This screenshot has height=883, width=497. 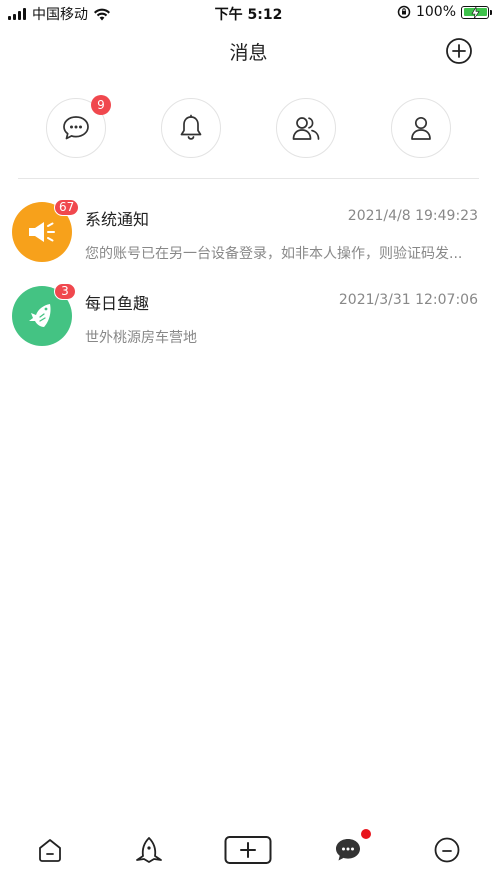 I want to click on system-unread-badge: 67, so click(x=67, y=207).